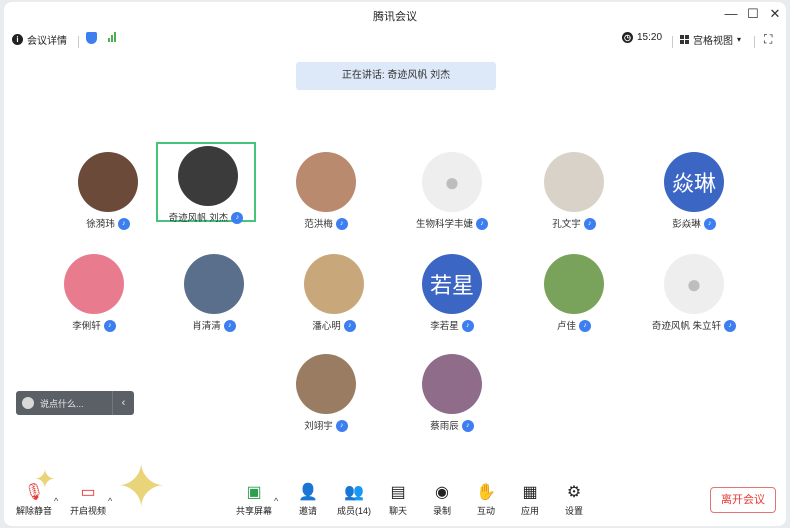  What do you see at coordinates (686, 326) in the screenshot?
I see `participant-name-text: 奇迹风帆 朱立轩` at bounding box center [686, 326].